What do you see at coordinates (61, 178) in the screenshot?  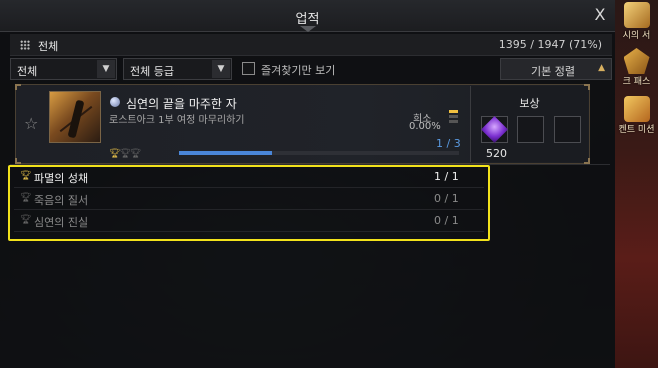 I see `sub-achievement-name: 파멸의 성채` at bounding box center [61, 178].